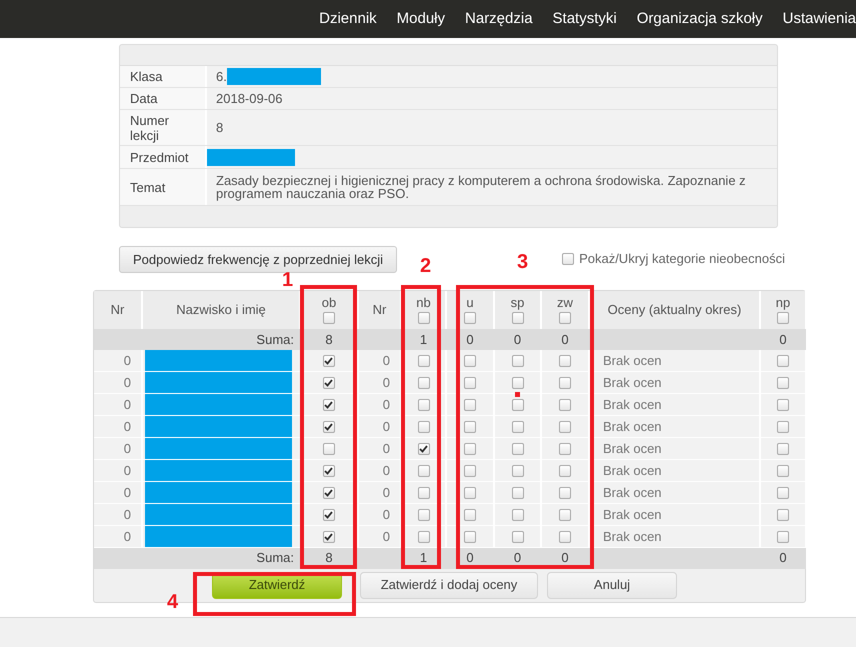  I want to click on field-label: Data, so click(163, 98).